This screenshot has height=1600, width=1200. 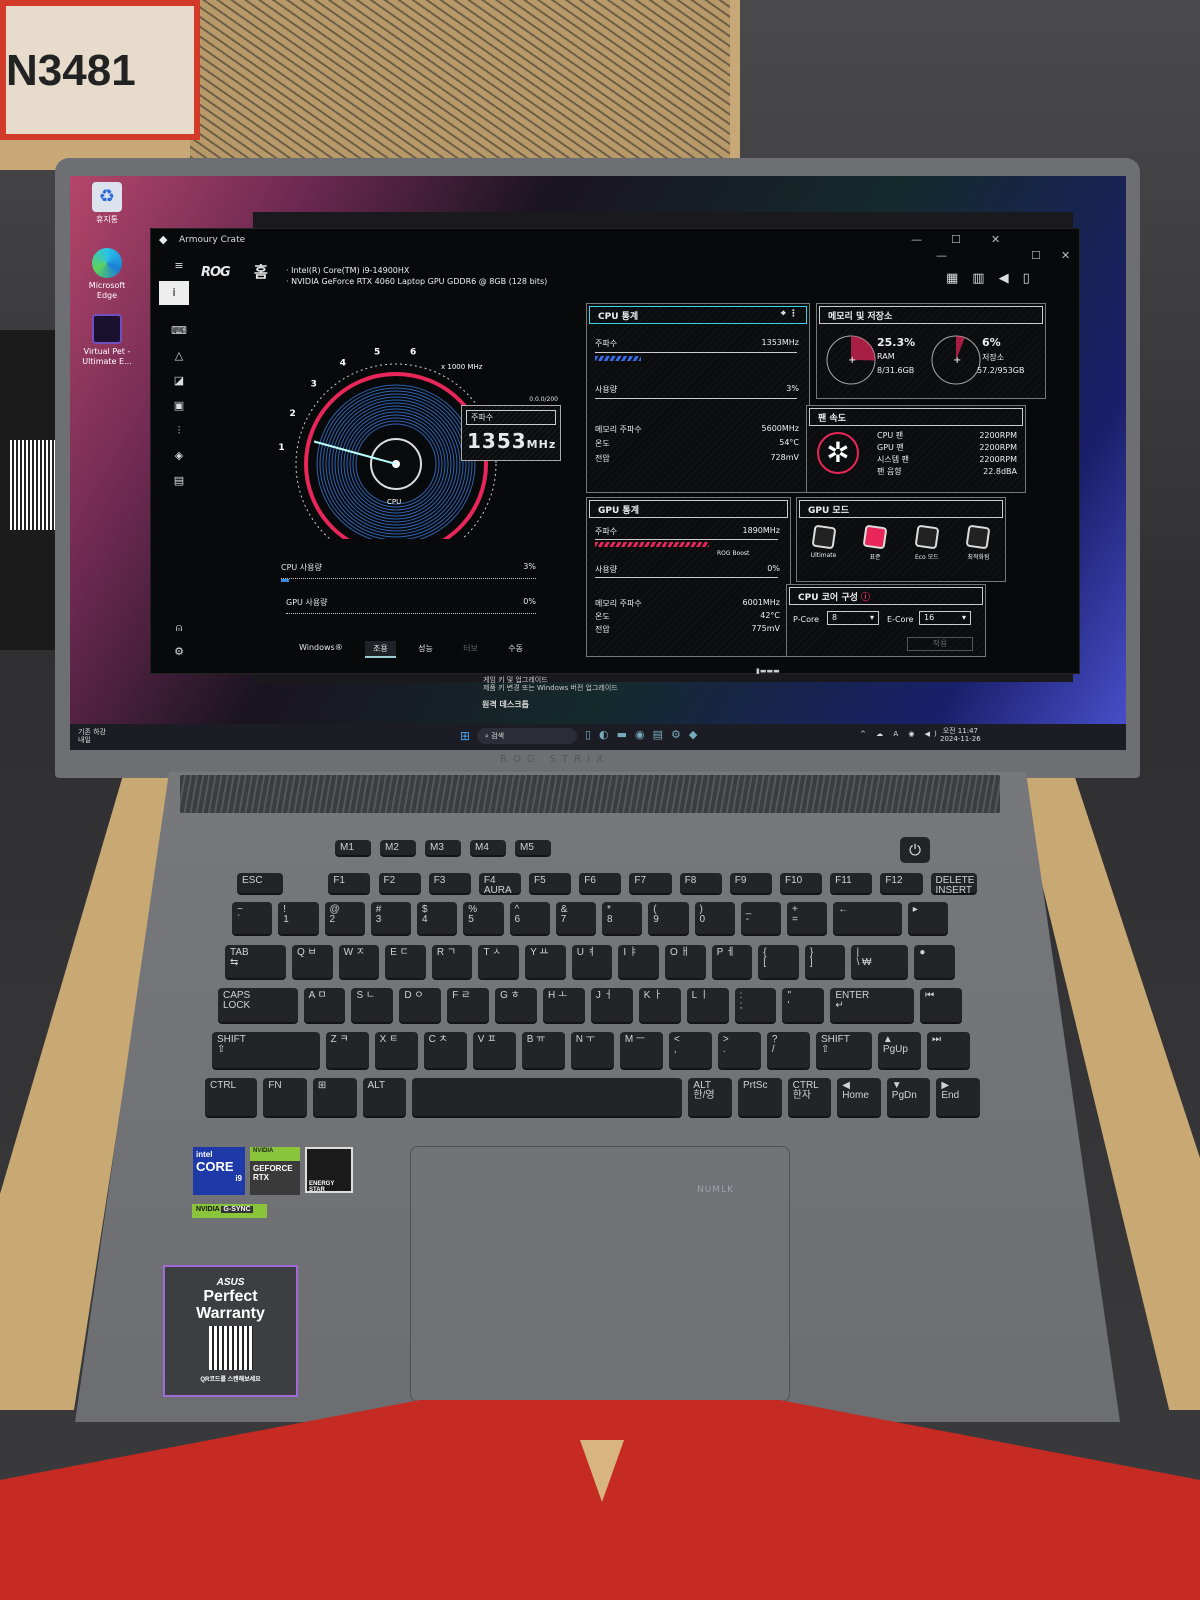 I want to click on key: ^ 6, so click(x=529, y=918).